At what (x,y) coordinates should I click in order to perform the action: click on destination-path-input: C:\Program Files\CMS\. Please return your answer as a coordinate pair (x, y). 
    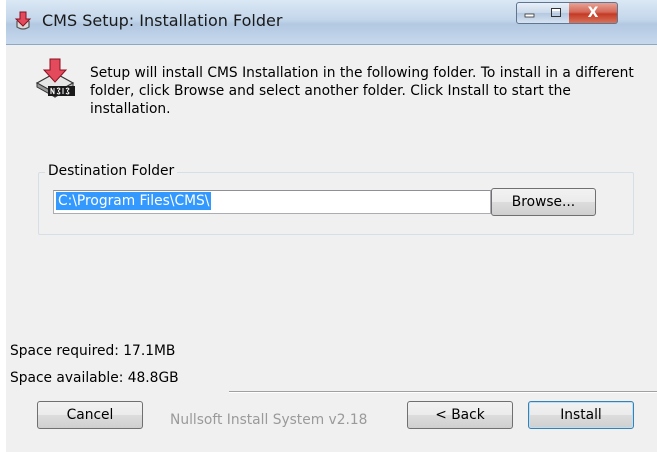
    Looking at the image, I should click on (272, 202).